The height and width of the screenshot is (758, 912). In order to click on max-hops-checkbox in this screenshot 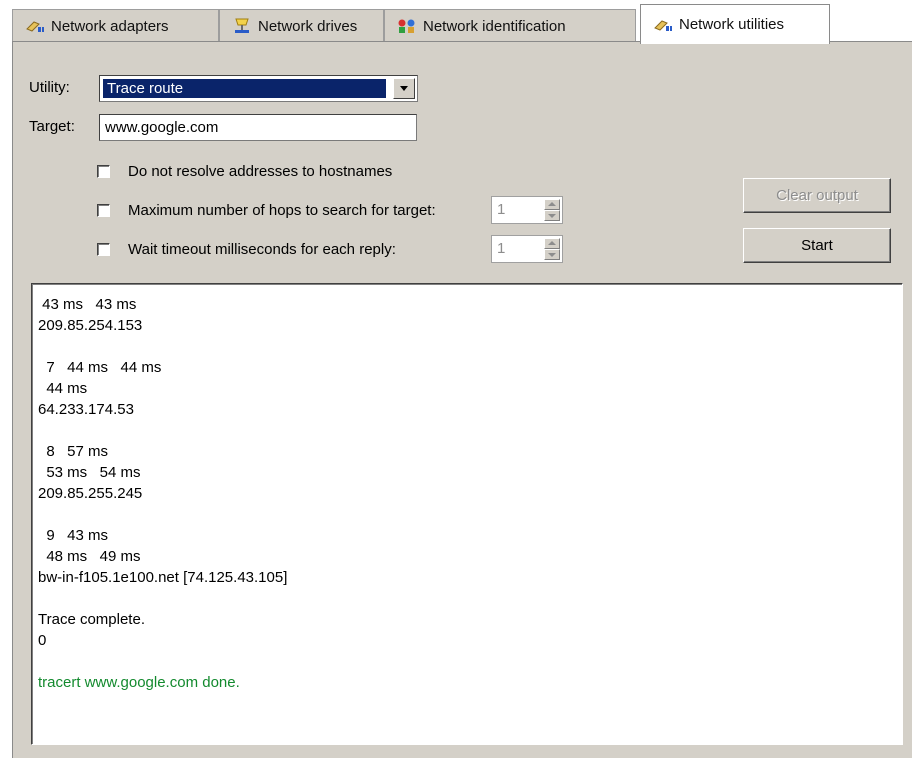, I will do `click(103, 210)`.